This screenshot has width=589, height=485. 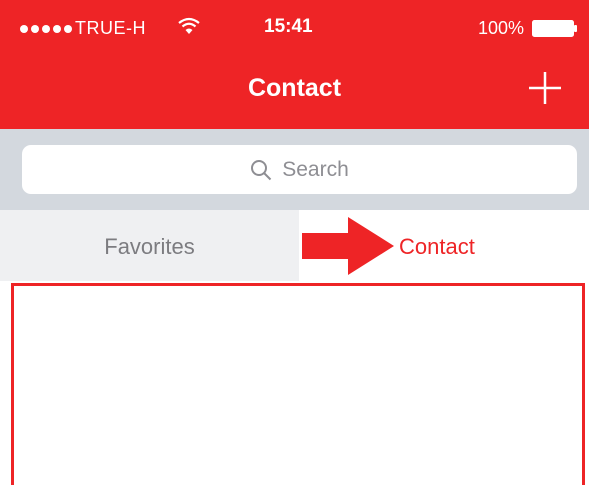 I want to click on status-bar: TRUE-H 15:41 100%, so click(x=294, y=26).